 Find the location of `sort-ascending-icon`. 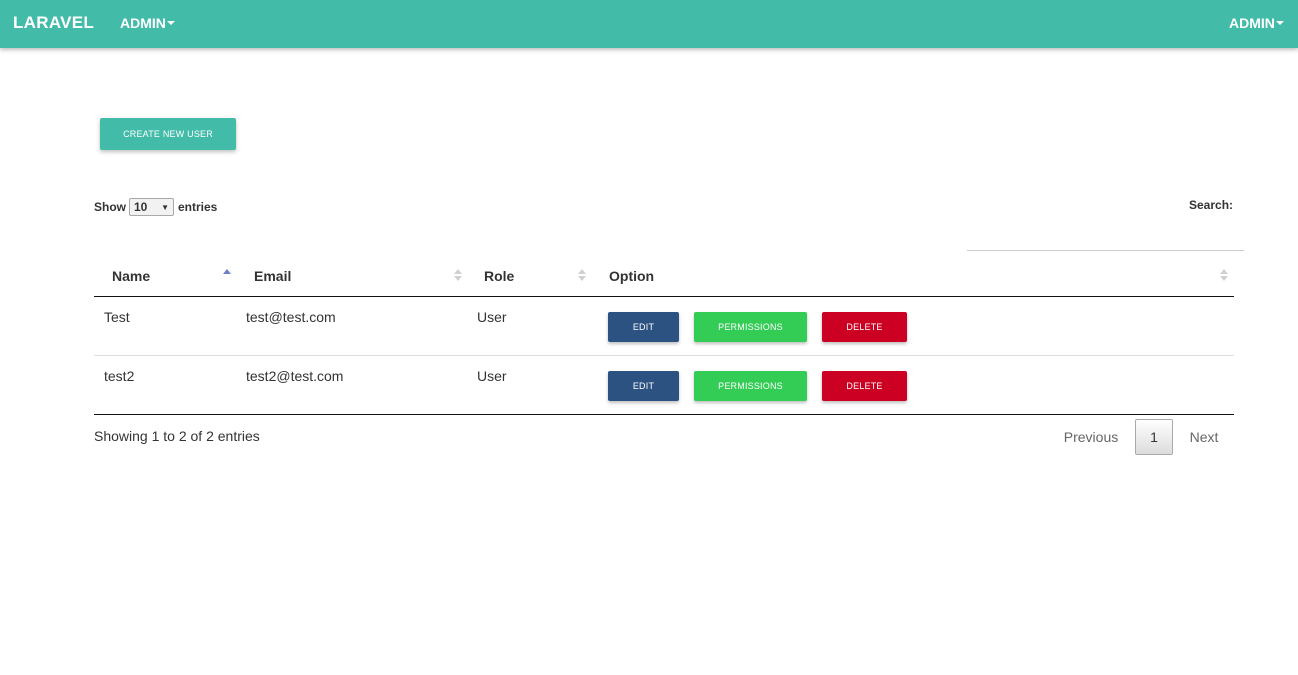

sort-ascending-icon is located at coordinates (227, 276).